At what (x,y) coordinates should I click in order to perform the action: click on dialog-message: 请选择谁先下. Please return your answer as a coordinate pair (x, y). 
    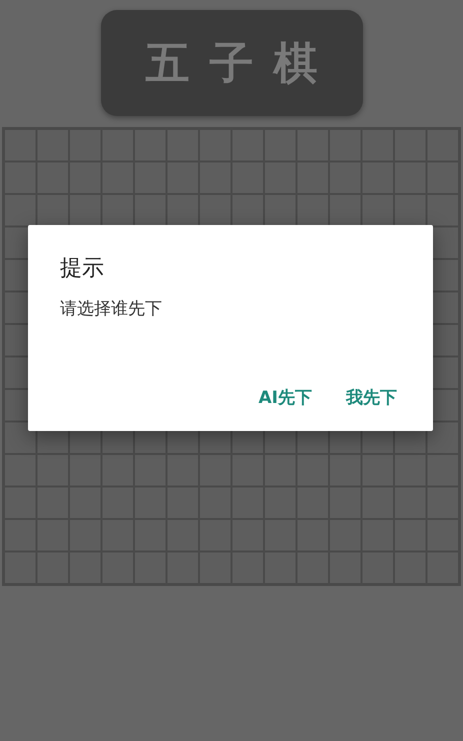
    Looking at the image, I should click on (111, 309).